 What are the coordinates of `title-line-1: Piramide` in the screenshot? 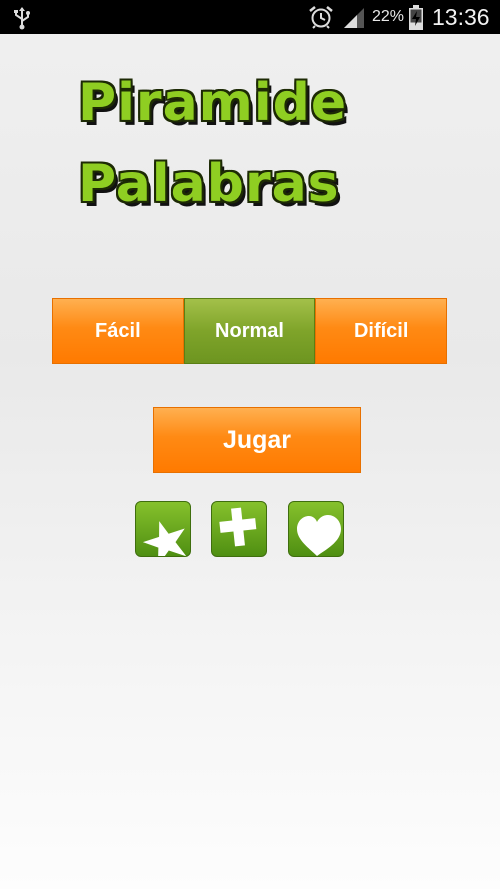 It's located at (213, 103).